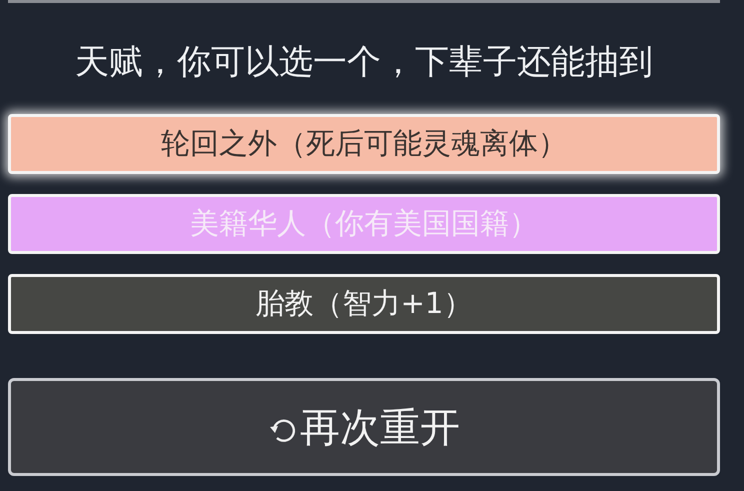 The height and width of the screenshot is (491, 744). Describe the element at coordinates (364, 304) in the screenshot. I see `talent-option: 胎教（智力+1）` at that location.